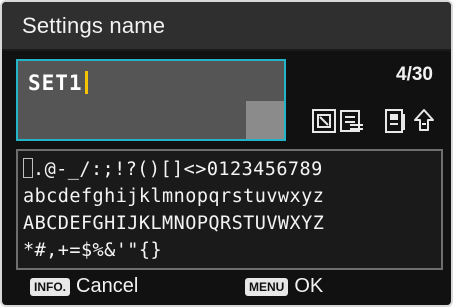 The width and height of the screenshot is (453, 307). What do you see at coordinates (28, 168) in the screenshot?
I see `selected-char-box` at bounding box center [28, 168].